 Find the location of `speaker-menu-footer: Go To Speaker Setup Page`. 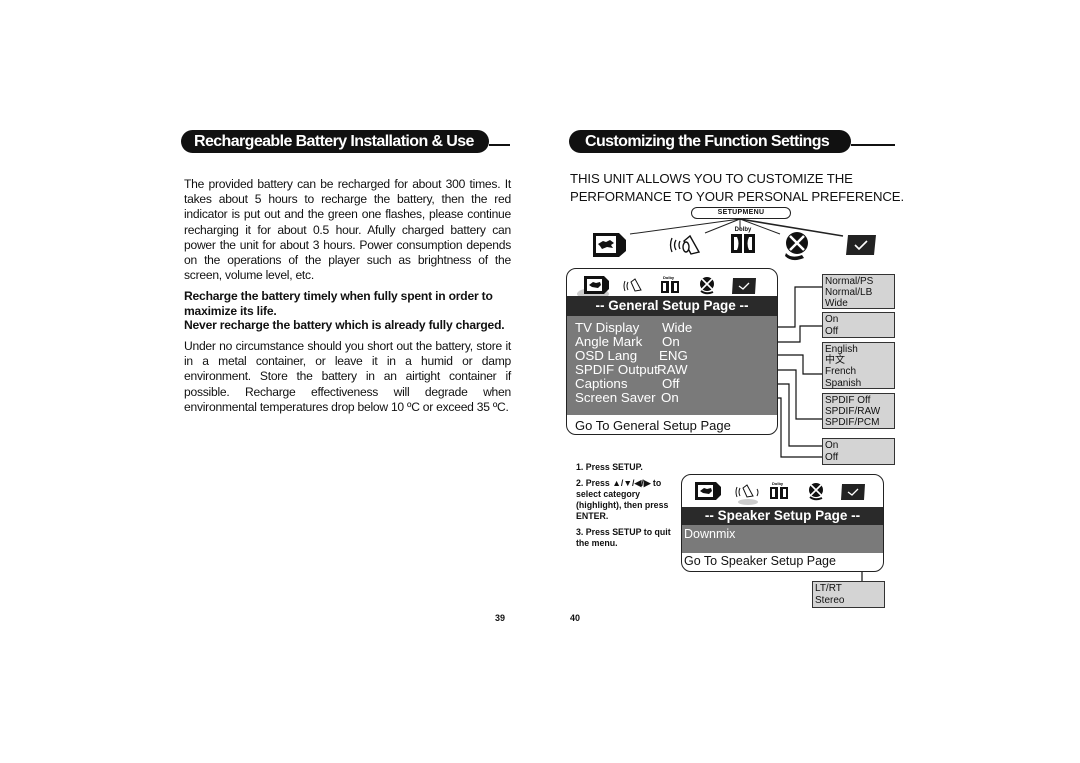

speaker-menu-footer: Go To Speaker Setup Page is located at coordinates (760, 561).